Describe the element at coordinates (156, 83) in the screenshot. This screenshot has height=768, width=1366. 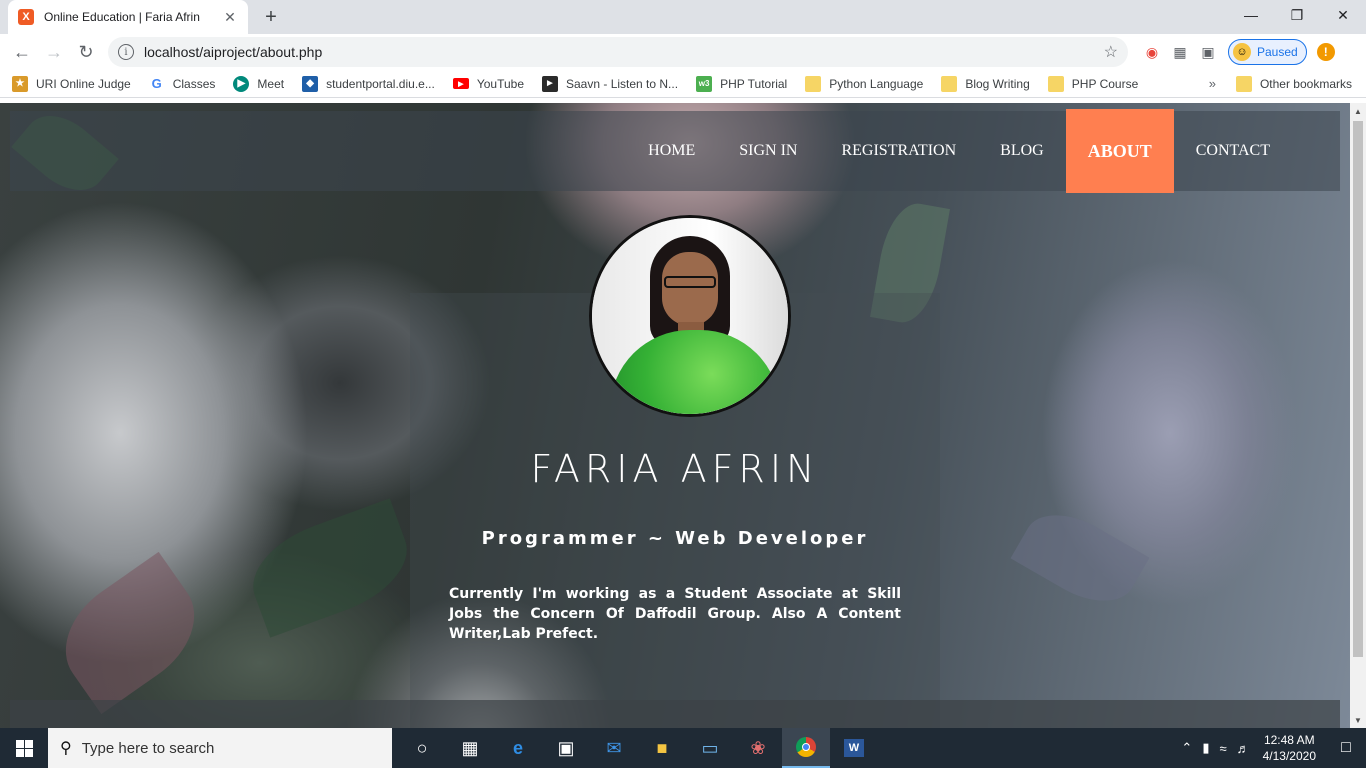
I see `google-icon: G` at that location.